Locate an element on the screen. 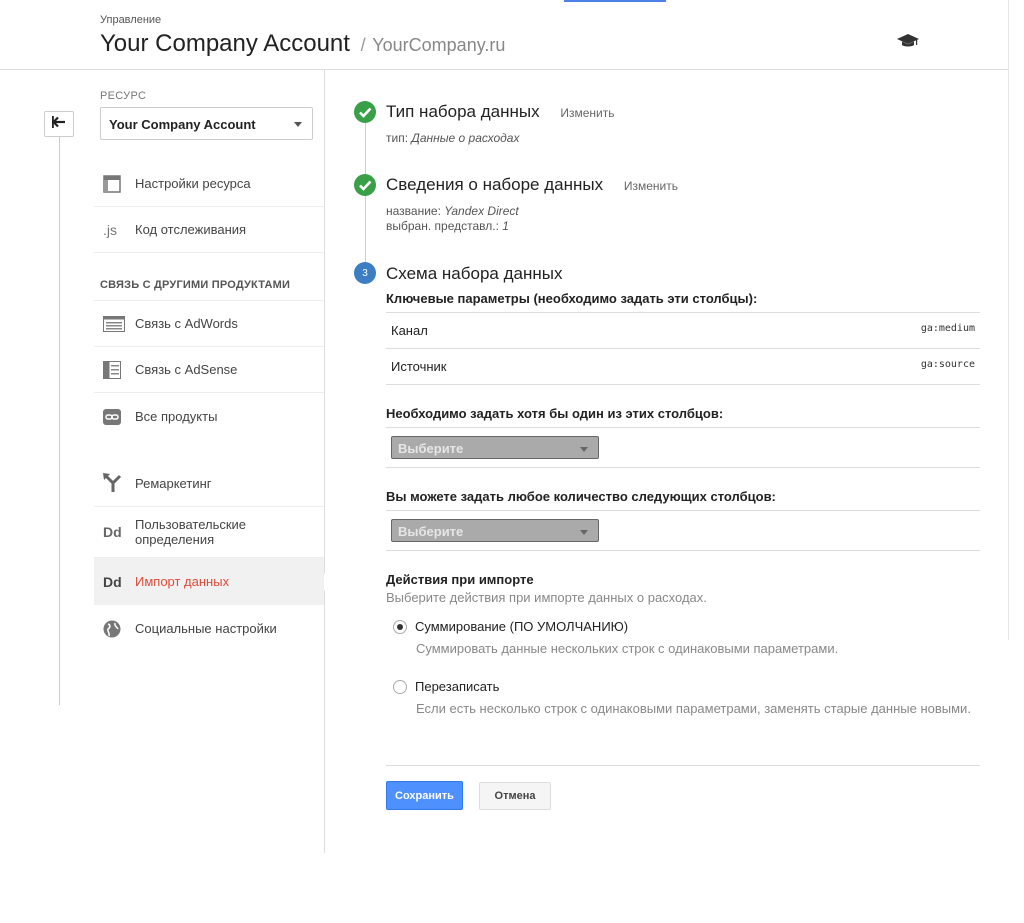 The height and width of the screenshot is (923, 1024). section-title-linking: СВЯЗЬ С ДРУГИМИ ПРОДУКТАМИ is located at coordinates (195, 285).